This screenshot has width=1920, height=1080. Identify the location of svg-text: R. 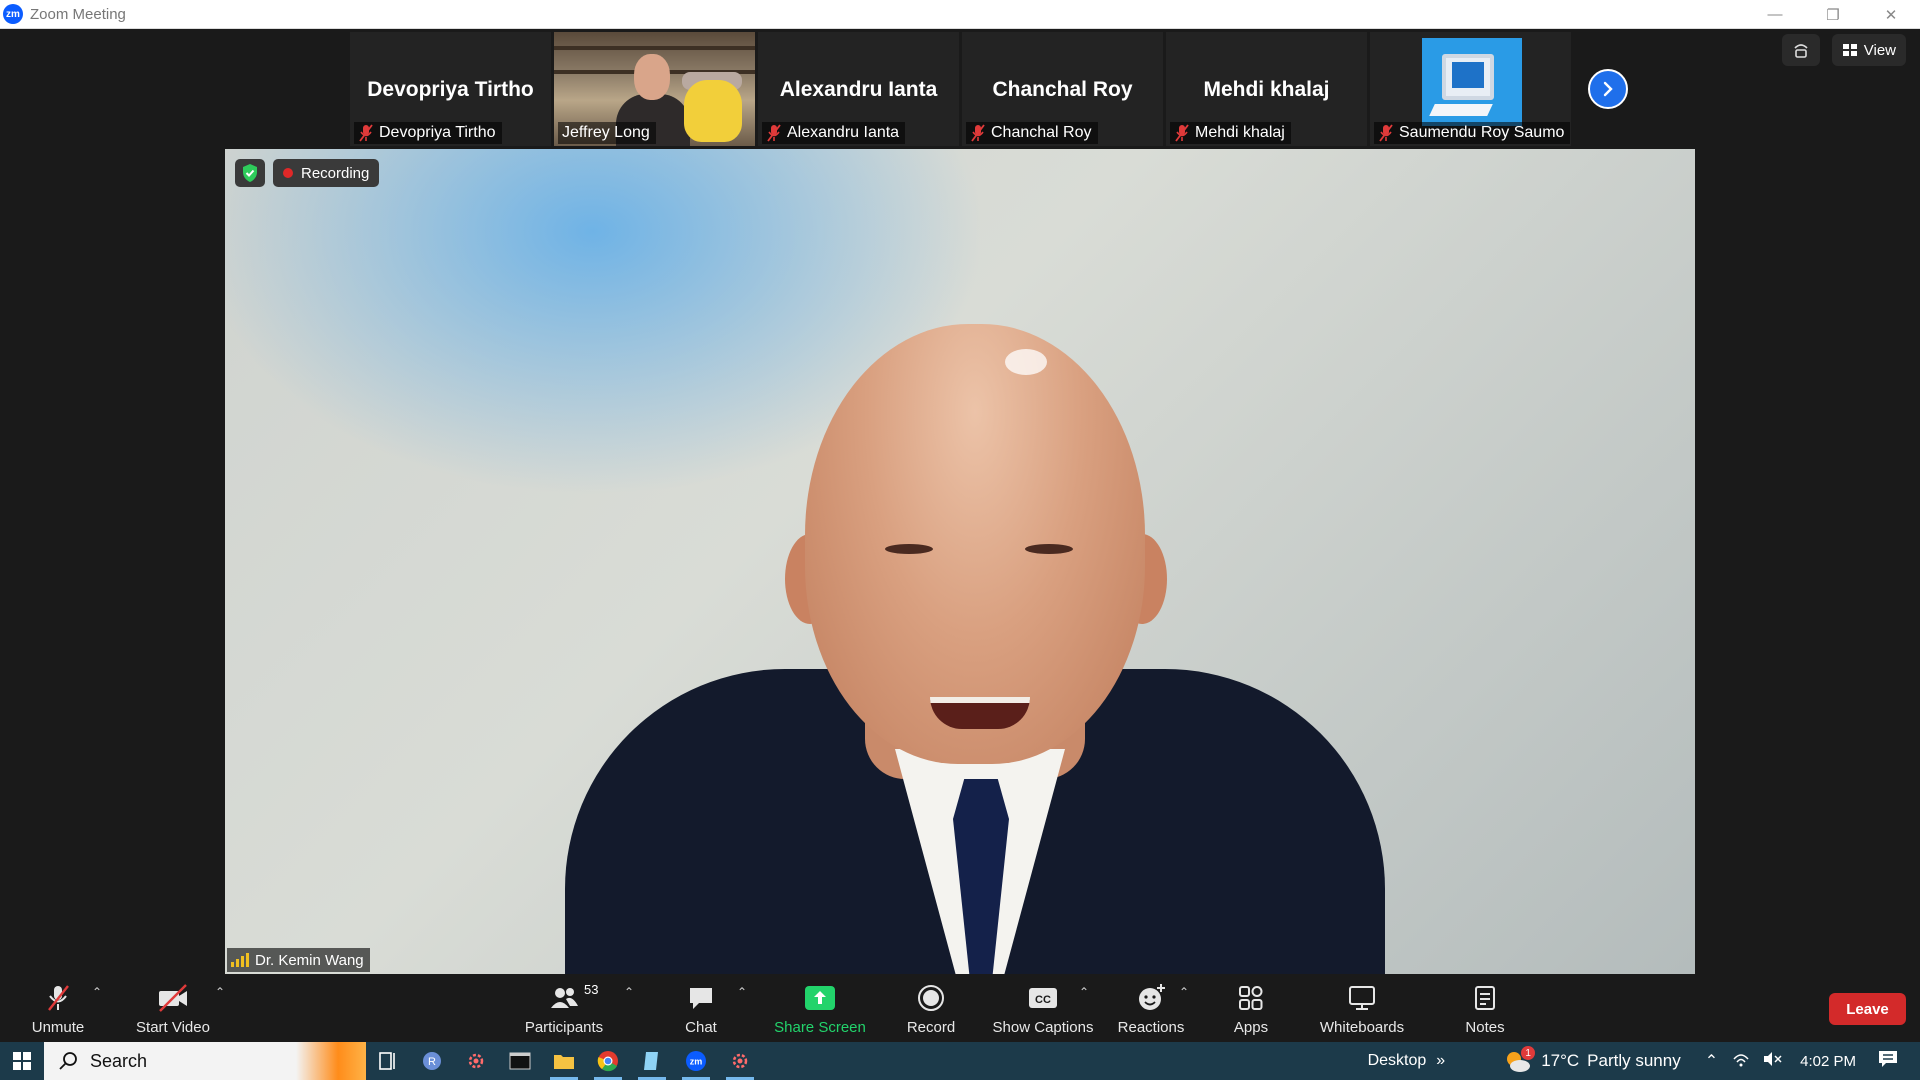
(432, 1062).